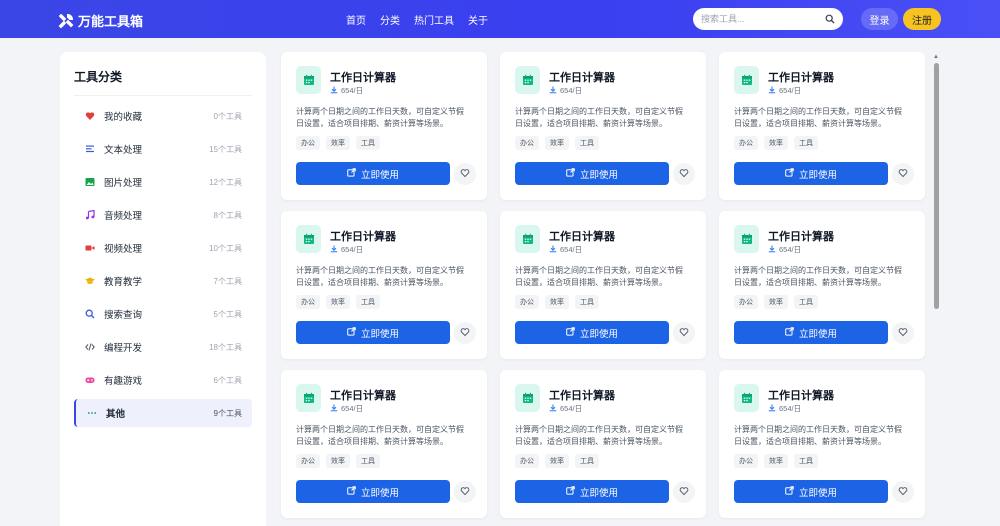 The image size is (1000, 526). What do you see at coordinates (163, 413) in the screenshot?
I see `sidebar-item-other: 其他 9个工具` at bounding box center [163, 413].